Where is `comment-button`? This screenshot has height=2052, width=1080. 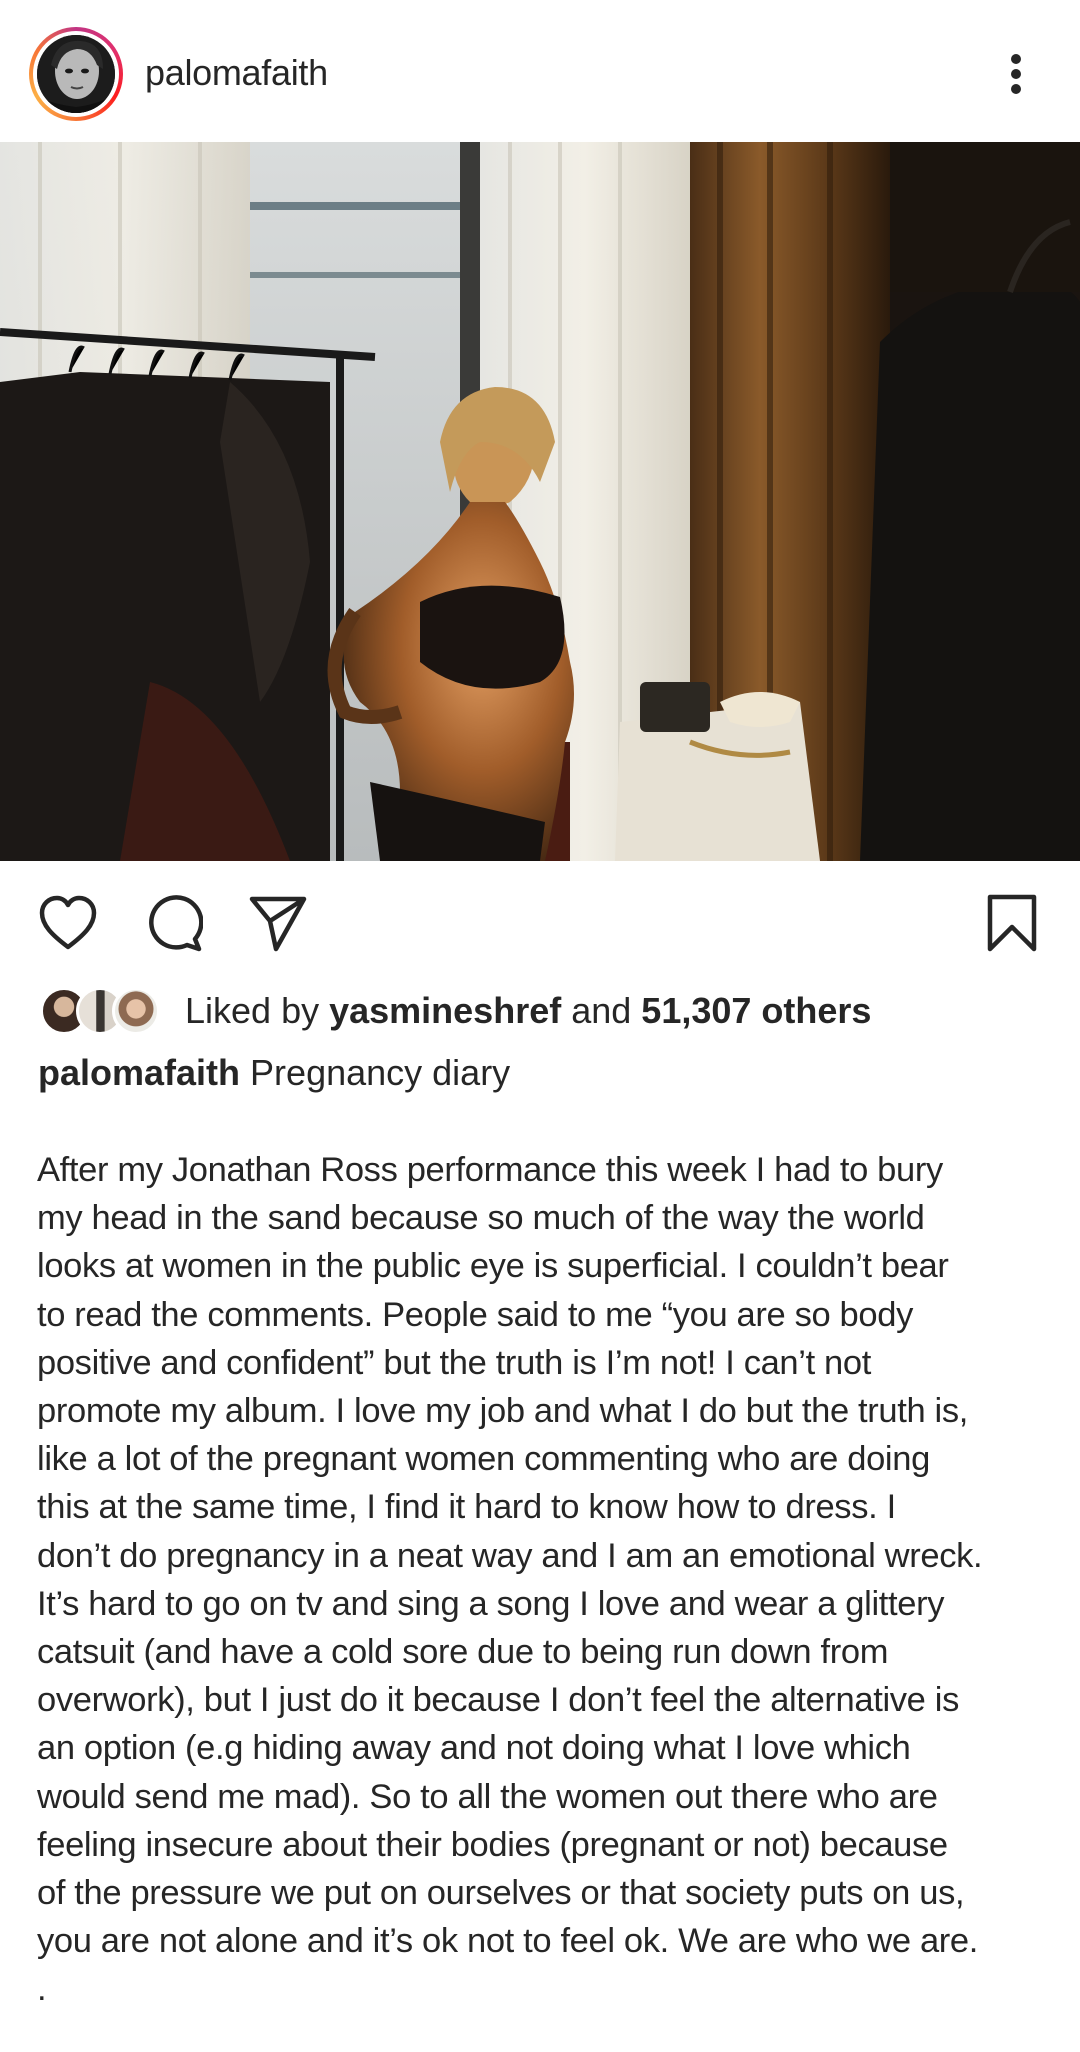 comment-button is located at coordinates (173, 923).